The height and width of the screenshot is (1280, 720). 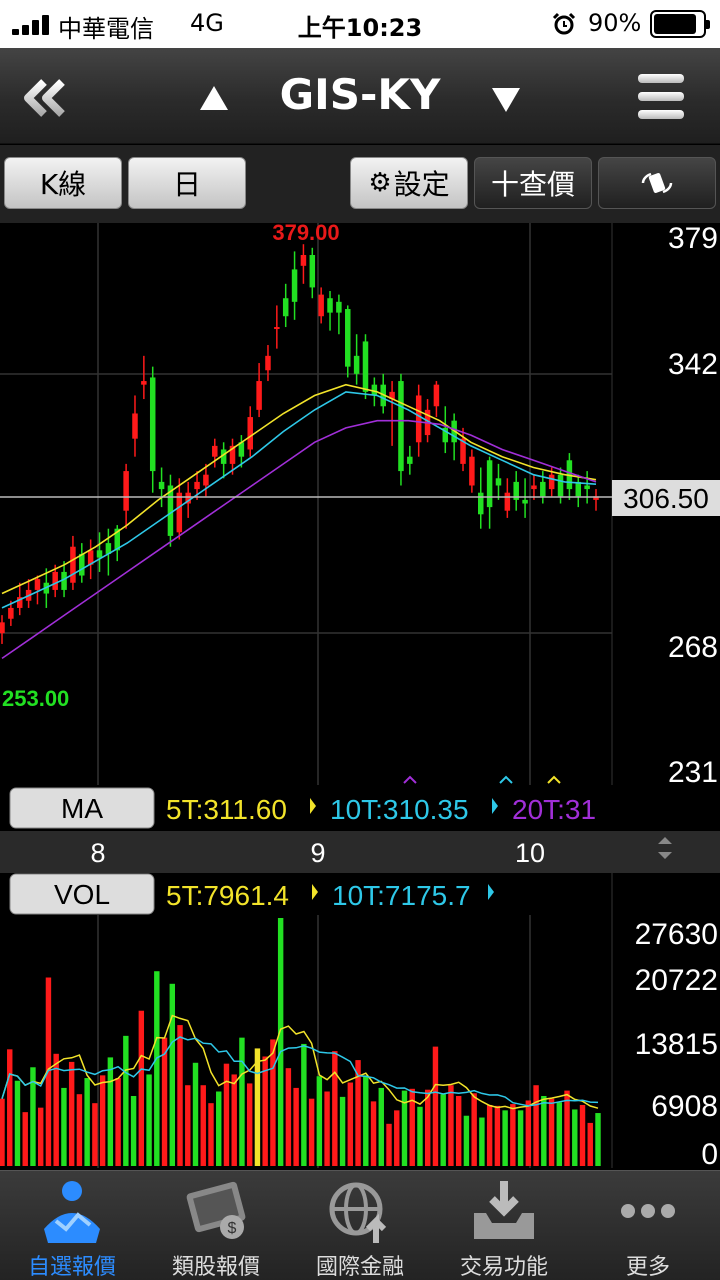 I want to click on x-axis-bar, so click(x=360, y=852).